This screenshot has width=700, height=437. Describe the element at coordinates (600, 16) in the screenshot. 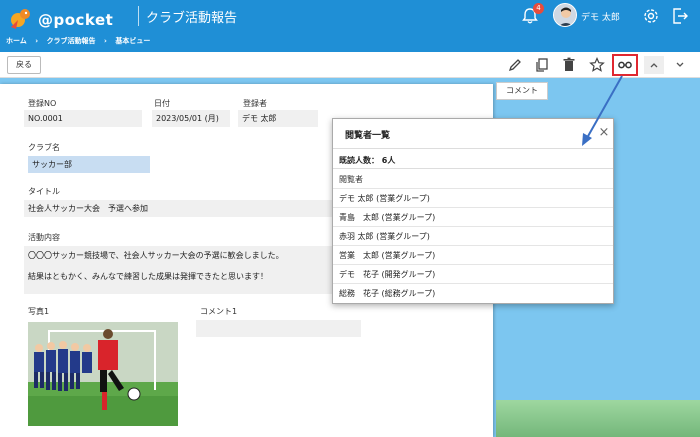

I see `user-name: デモ 太郎` at that location.